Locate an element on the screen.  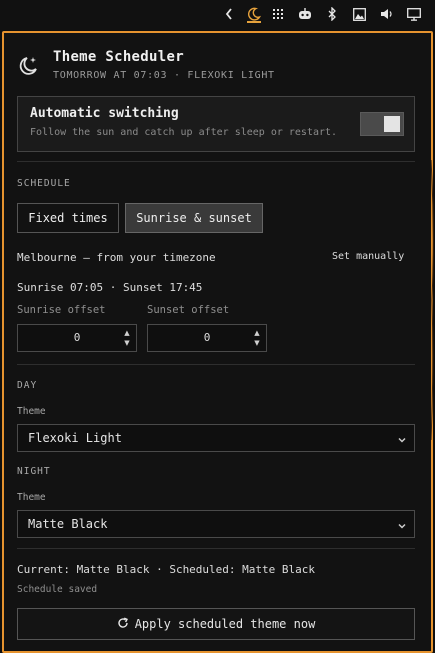
schedule-saved-text: Schedule saved is located at coordinates (57, 589).